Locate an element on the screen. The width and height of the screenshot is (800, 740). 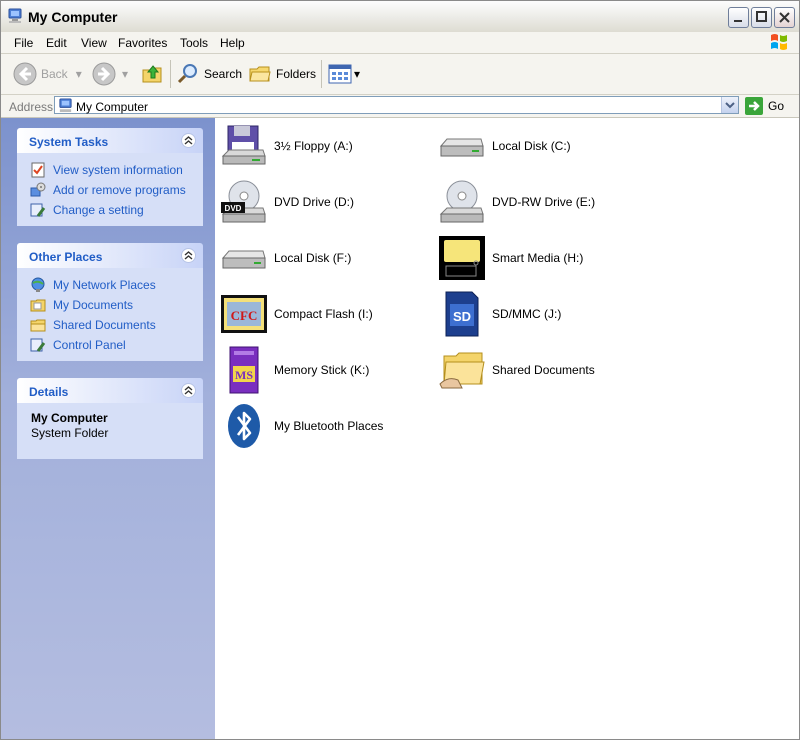
menu-tools: Tools is located at coordinates (194, 43).